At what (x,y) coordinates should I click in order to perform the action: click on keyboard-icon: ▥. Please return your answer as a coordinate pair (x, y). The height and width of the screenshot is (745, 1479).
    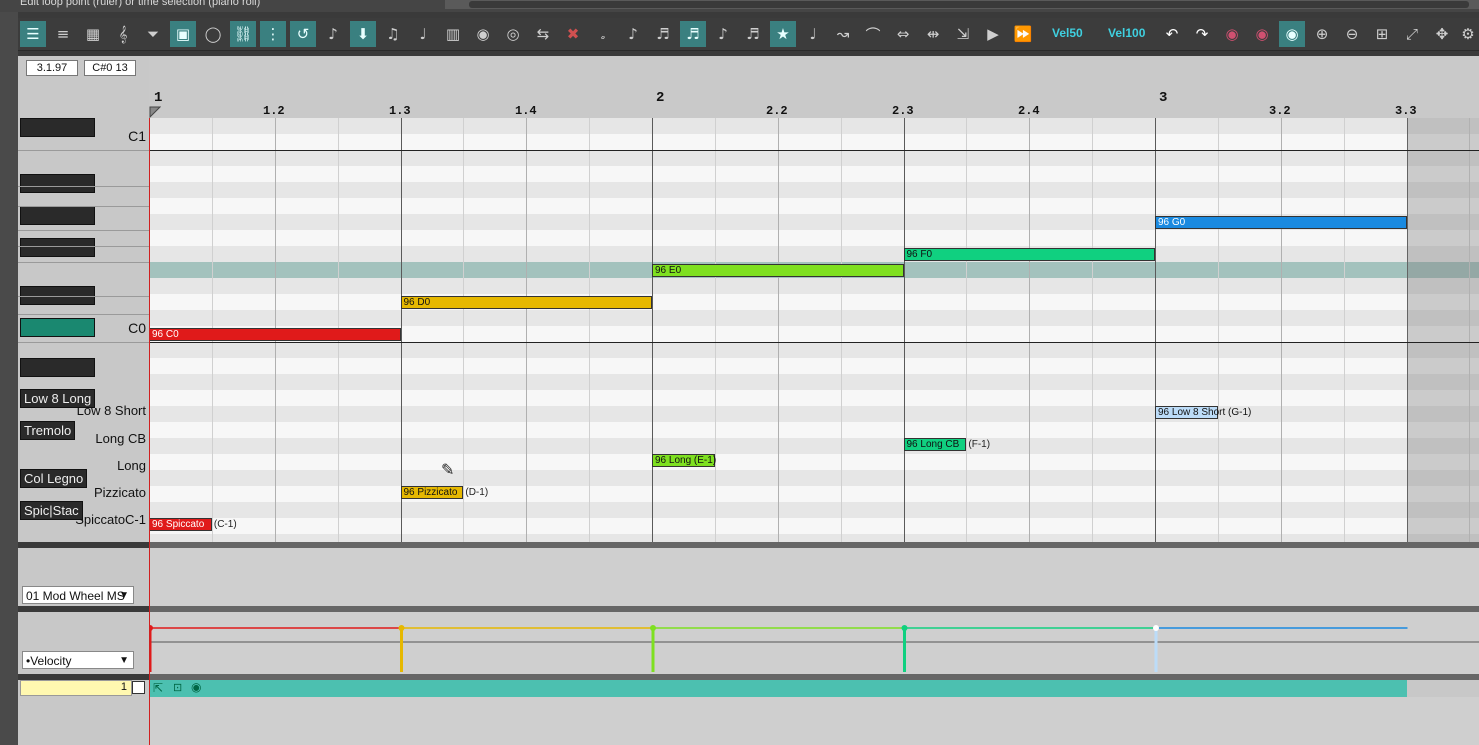
    Looking at the image, I should click on (453, 34).